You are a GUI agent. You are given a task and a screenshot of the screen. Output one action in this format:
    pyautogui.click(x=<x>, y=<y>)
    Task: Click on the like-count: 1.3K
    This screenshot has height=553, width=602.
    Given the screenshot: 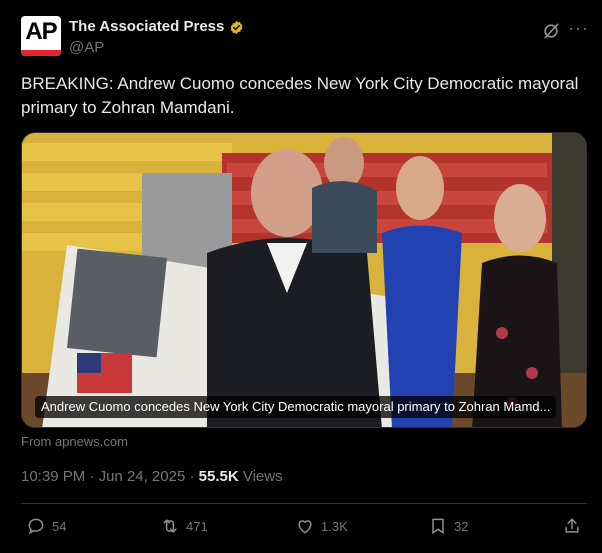 What is the action you would take?
    pyautogui.click(x=334, y=526)
    